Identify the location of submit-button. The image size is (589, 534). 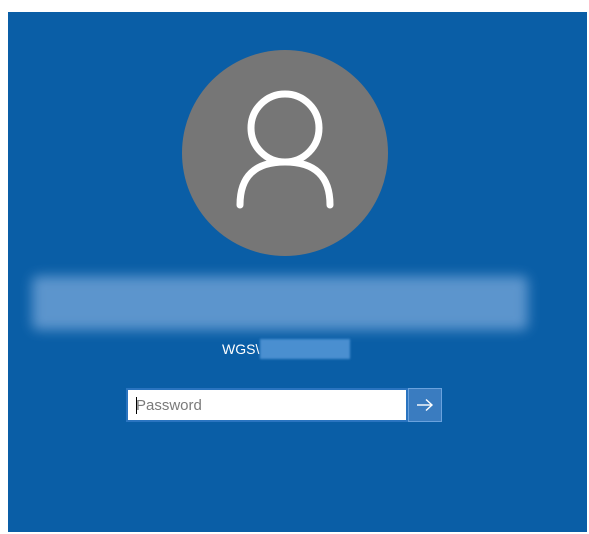
(425, 405).